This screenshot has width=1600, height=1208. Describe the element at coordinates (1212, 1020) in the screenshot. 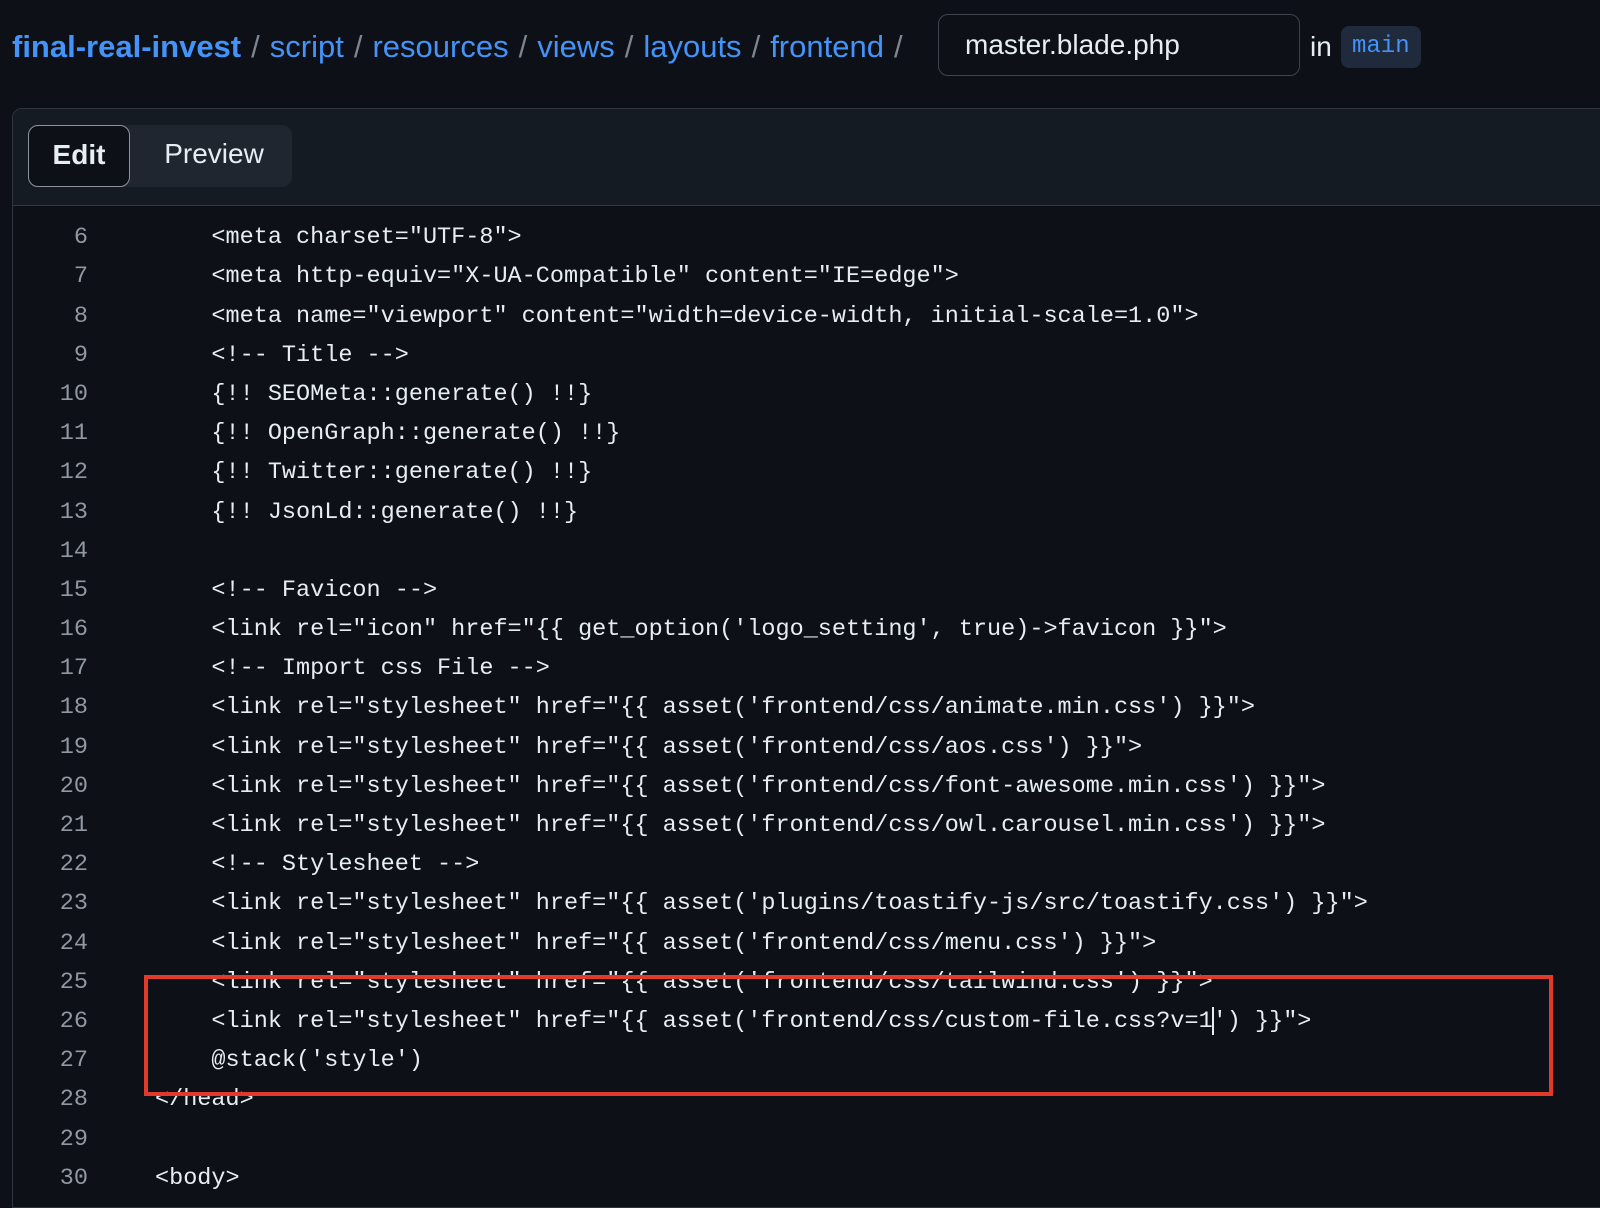

I see `text-cursor` at that location.